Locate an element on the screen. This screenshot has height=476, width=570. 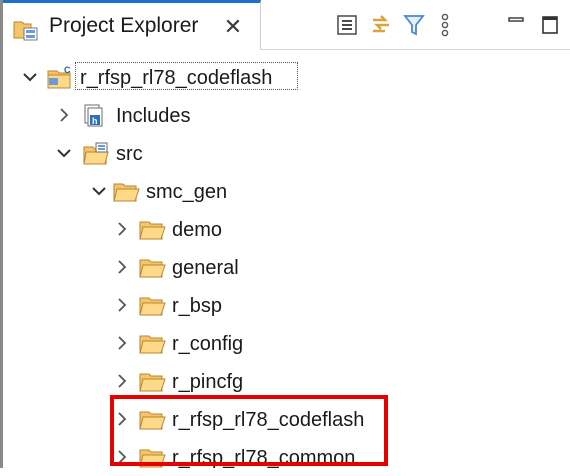
svg-text: h is located at coordinates (95, 121).